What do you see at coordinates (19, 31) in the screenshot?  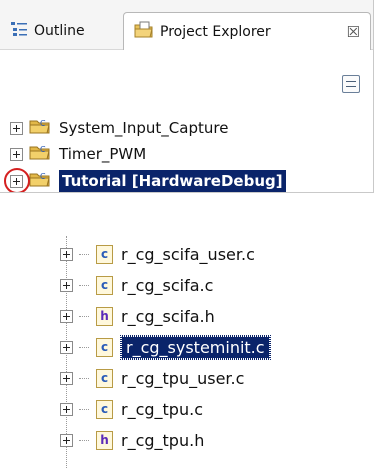 I see `outline-icon` at bounding box center [19, 31].